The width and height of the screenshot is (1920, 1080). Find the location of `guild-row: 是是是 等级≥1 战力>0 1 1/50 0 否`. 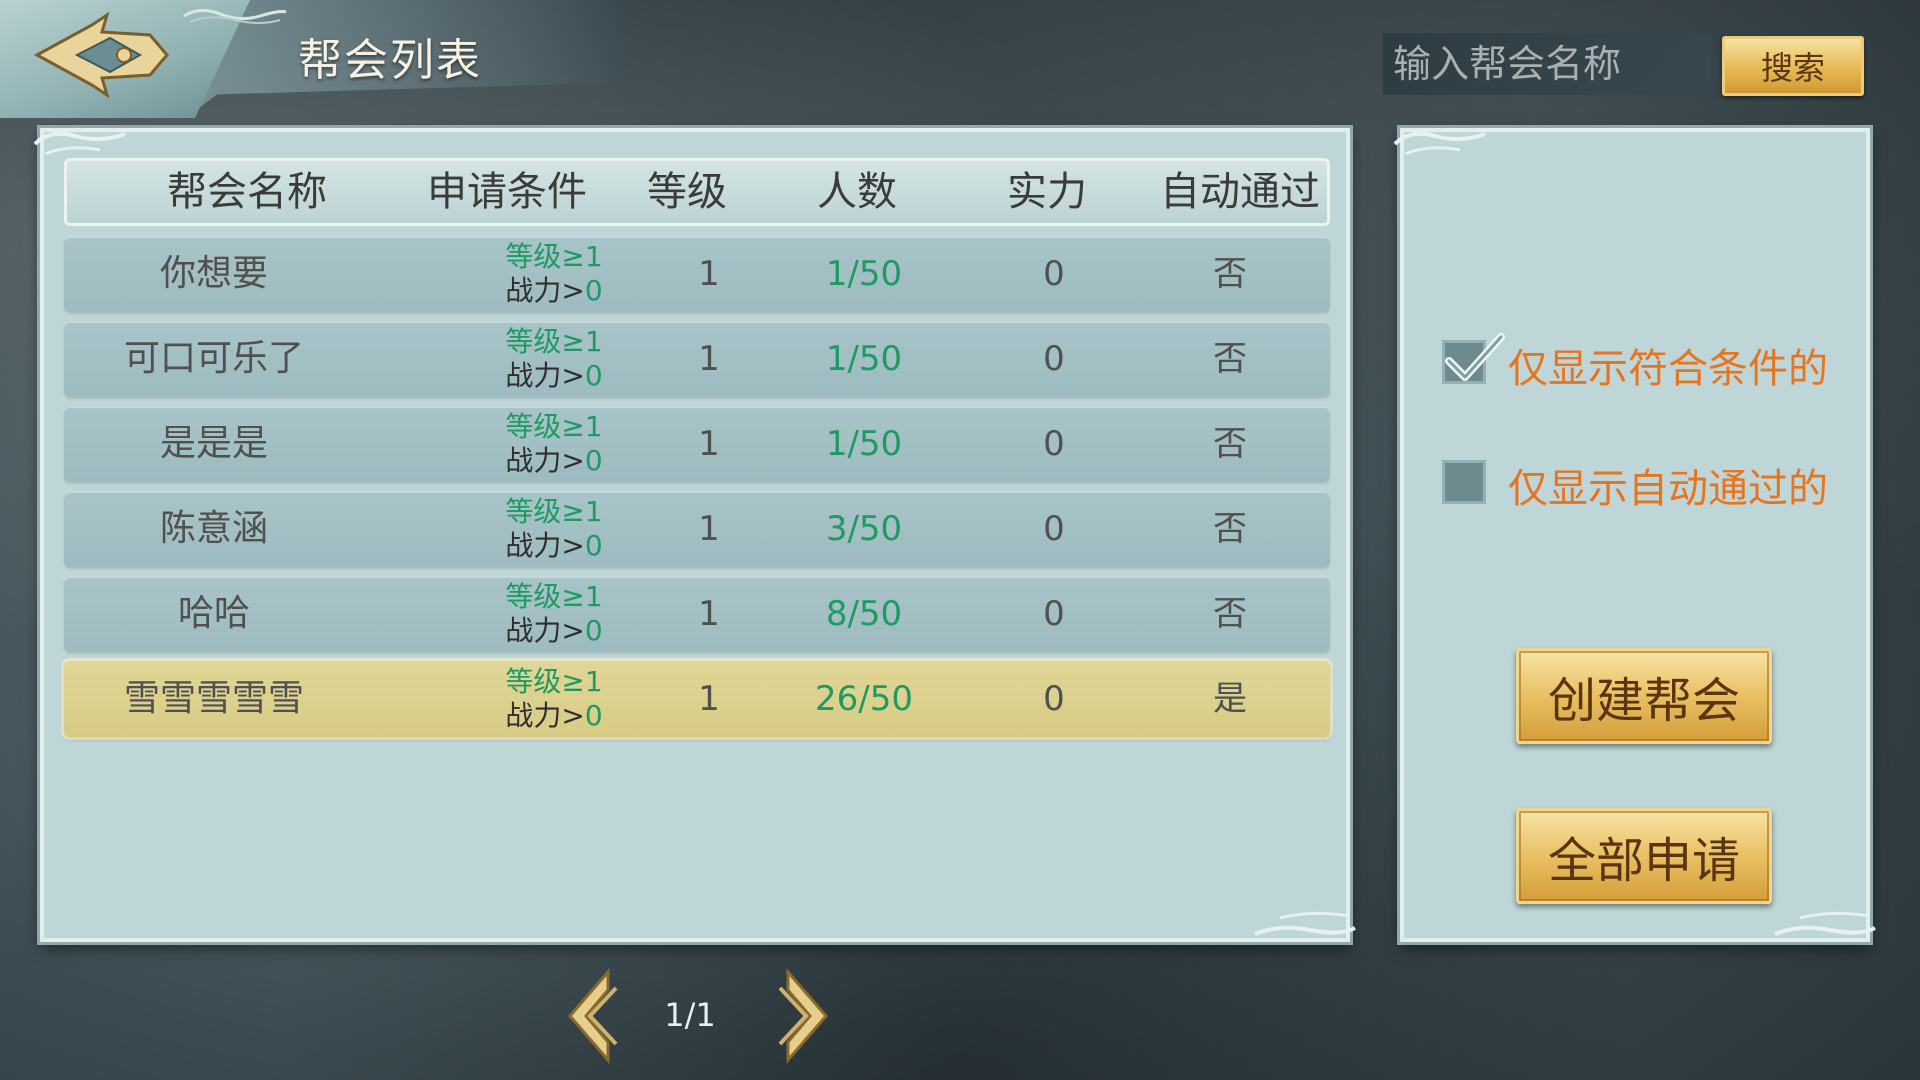

guild-row: 是是是 等级≥1 战力>0 1 1/50 0 否 is located at coordinates (697, 444).